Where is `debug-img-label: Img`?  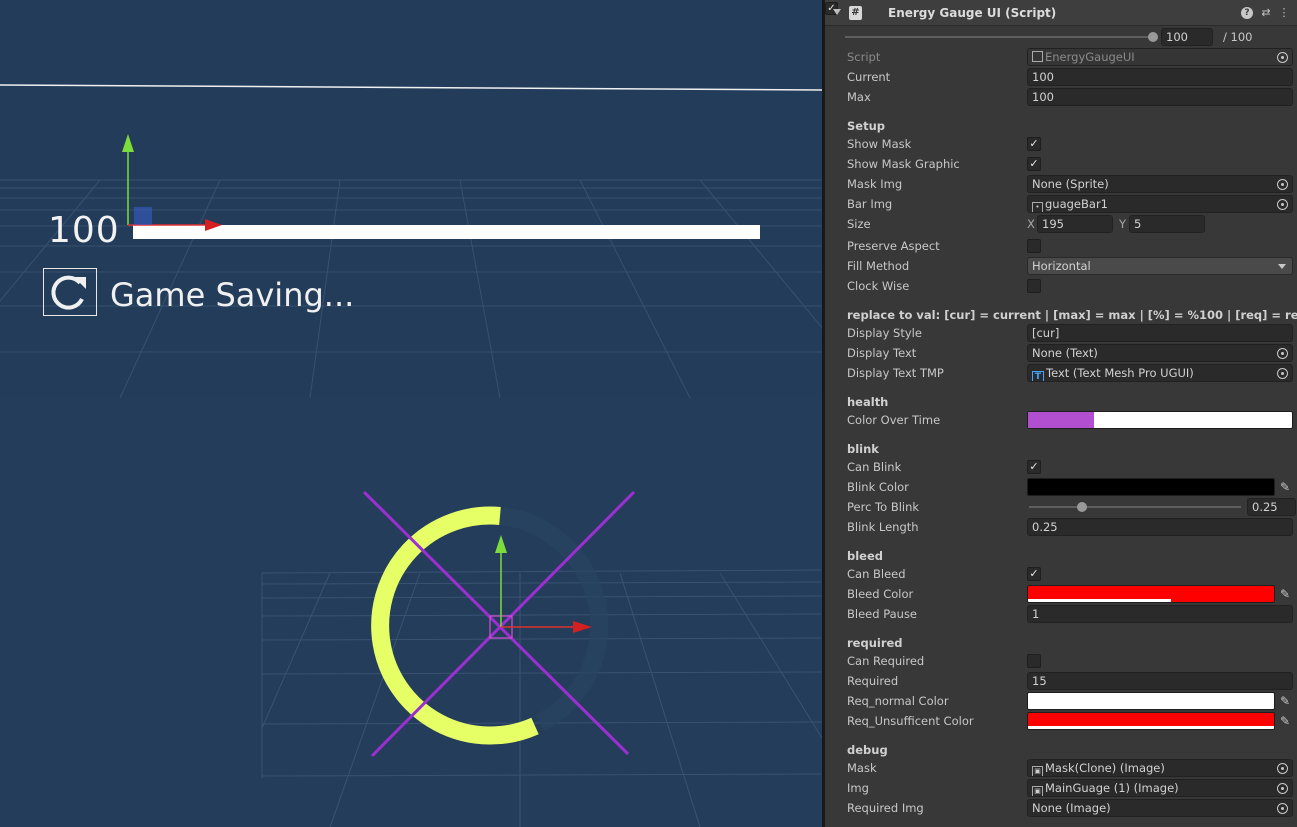
debug-img-label: Img is located at coordinates (858, 788).